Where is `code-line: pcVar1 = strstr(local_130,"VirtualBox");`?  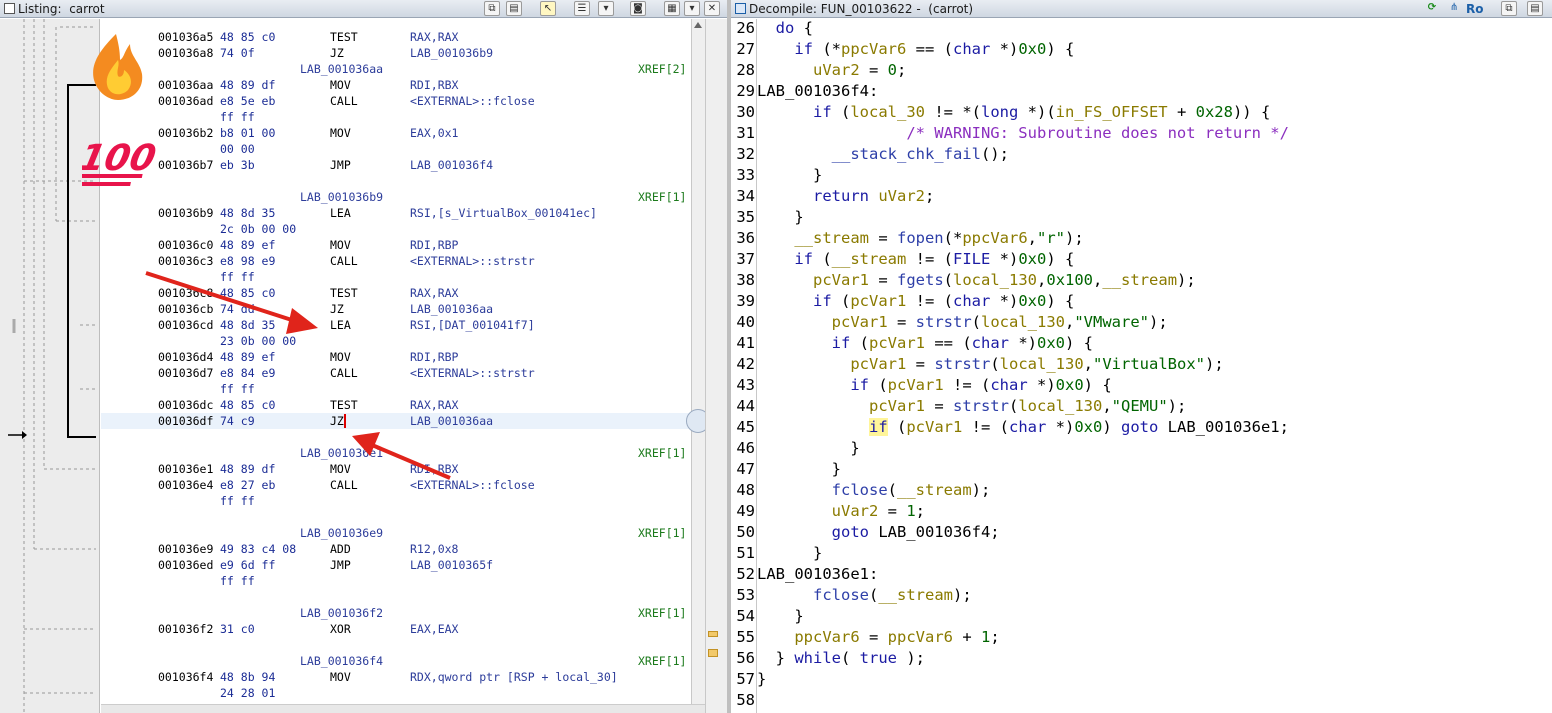
code-line: pcVar1 = strstr(local_130,"VirtualBox"); is located at coordinates (990, 364).